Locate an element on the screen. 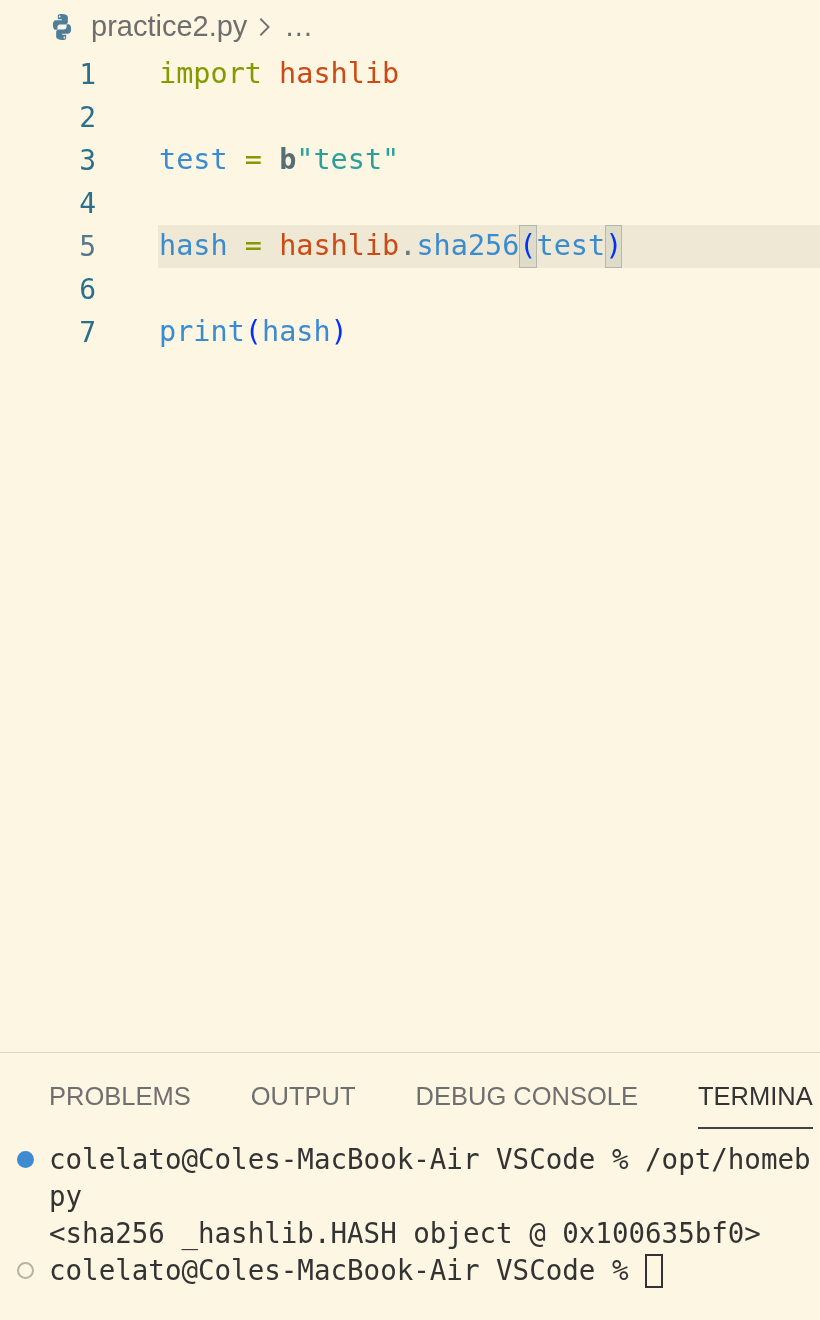  line-number: 7 is located at coordinates (87, 333).